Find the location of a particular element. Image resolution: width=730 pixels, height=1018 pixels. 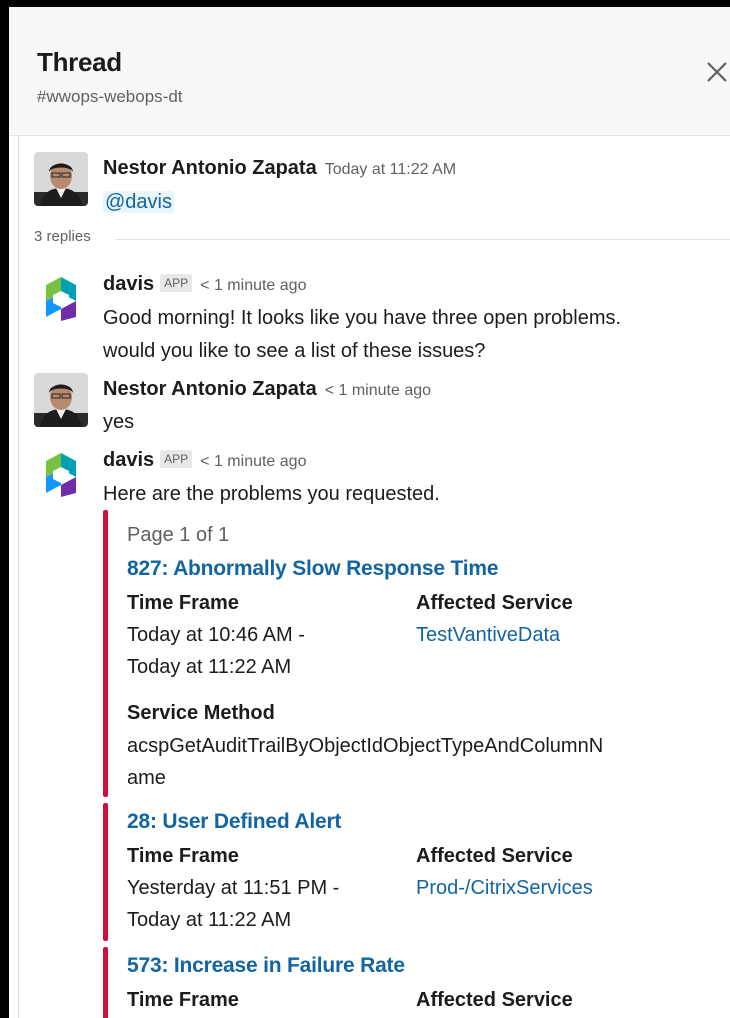

channel-link: #wwops-webops-dt is located at coordinates (110, 97).